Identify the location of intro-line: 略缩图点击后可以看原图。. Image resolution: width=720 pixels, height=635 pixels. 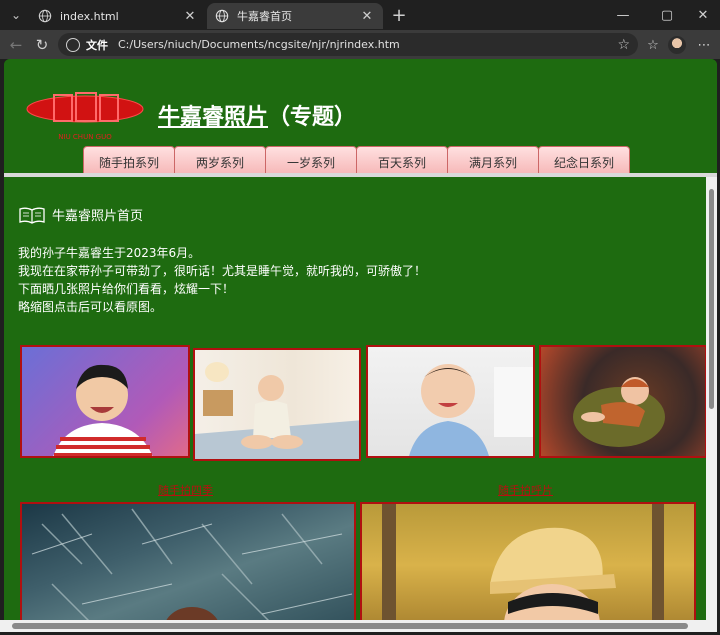
(90, 307).